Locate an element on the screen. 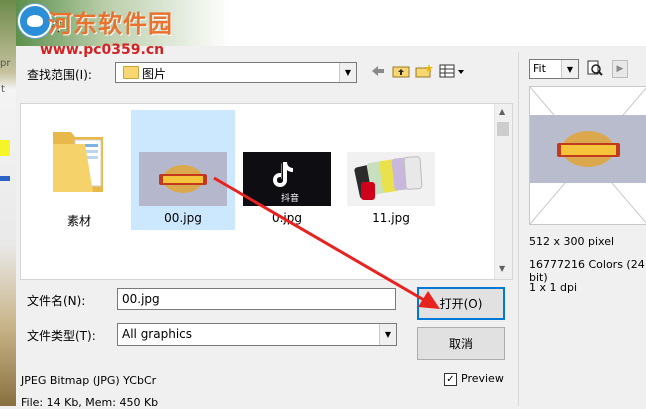 The width and height of the screenshot is (646, 409). view-menu-icon is located at coordinates (451, 71).